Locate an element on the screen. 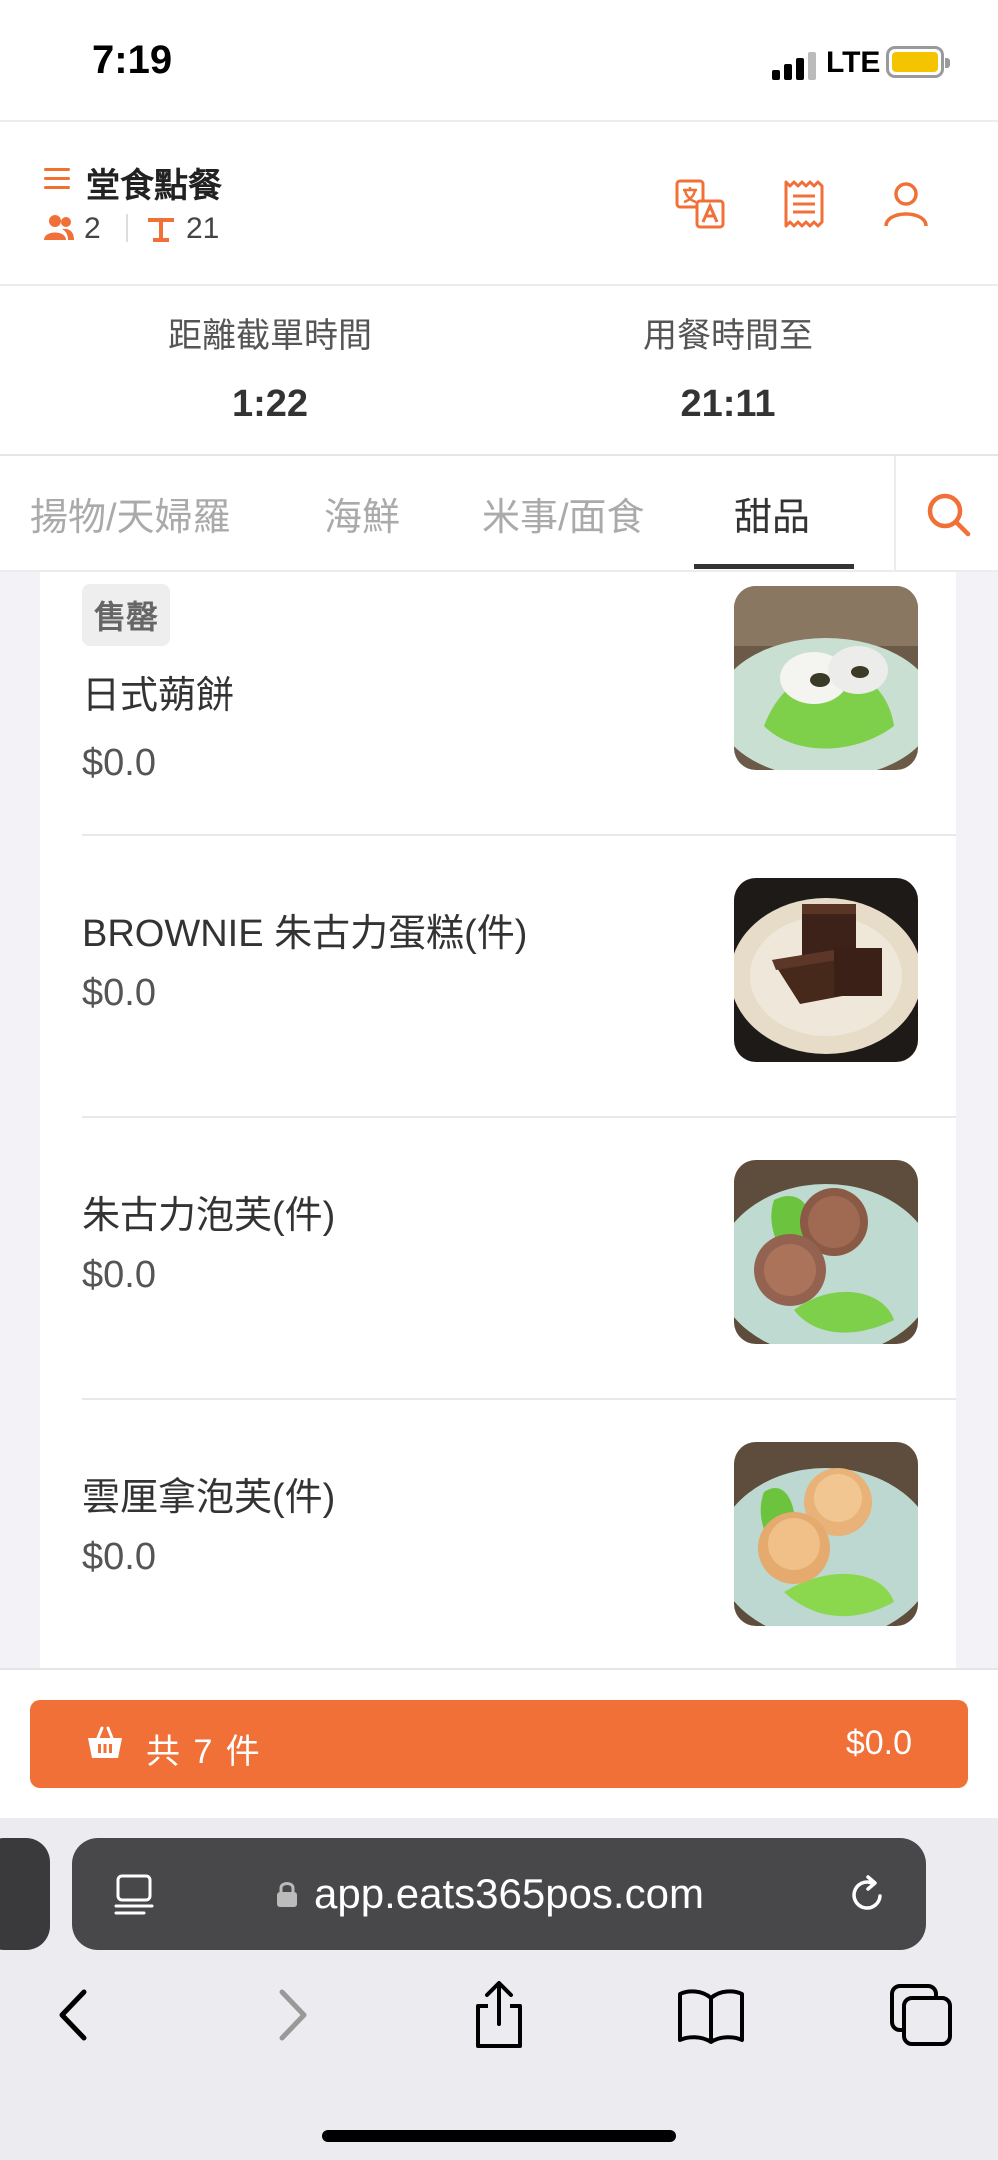 This screenshot has height=2160, width=998. table-number: 21 is located at coordinates (203, 228).